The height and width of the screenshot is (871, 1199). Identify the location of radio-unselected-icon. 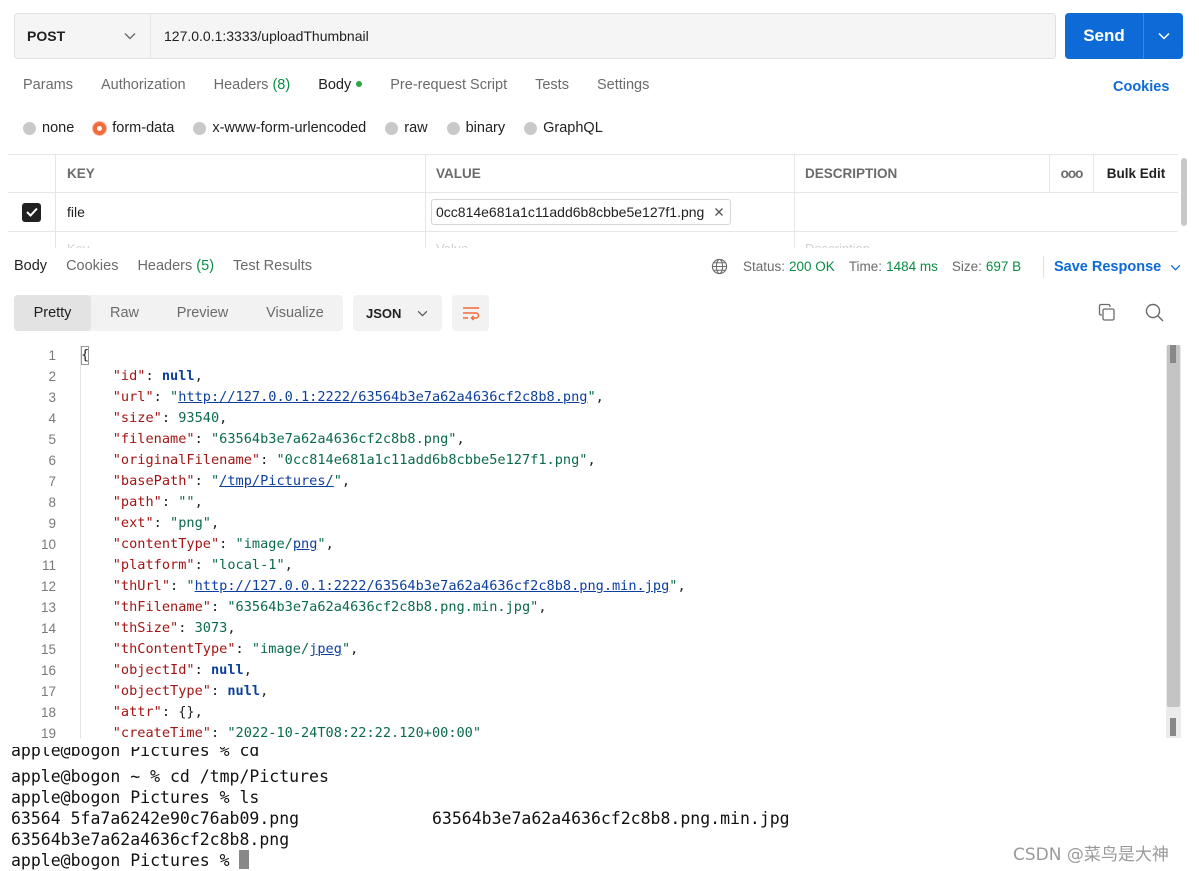
(531, 128).